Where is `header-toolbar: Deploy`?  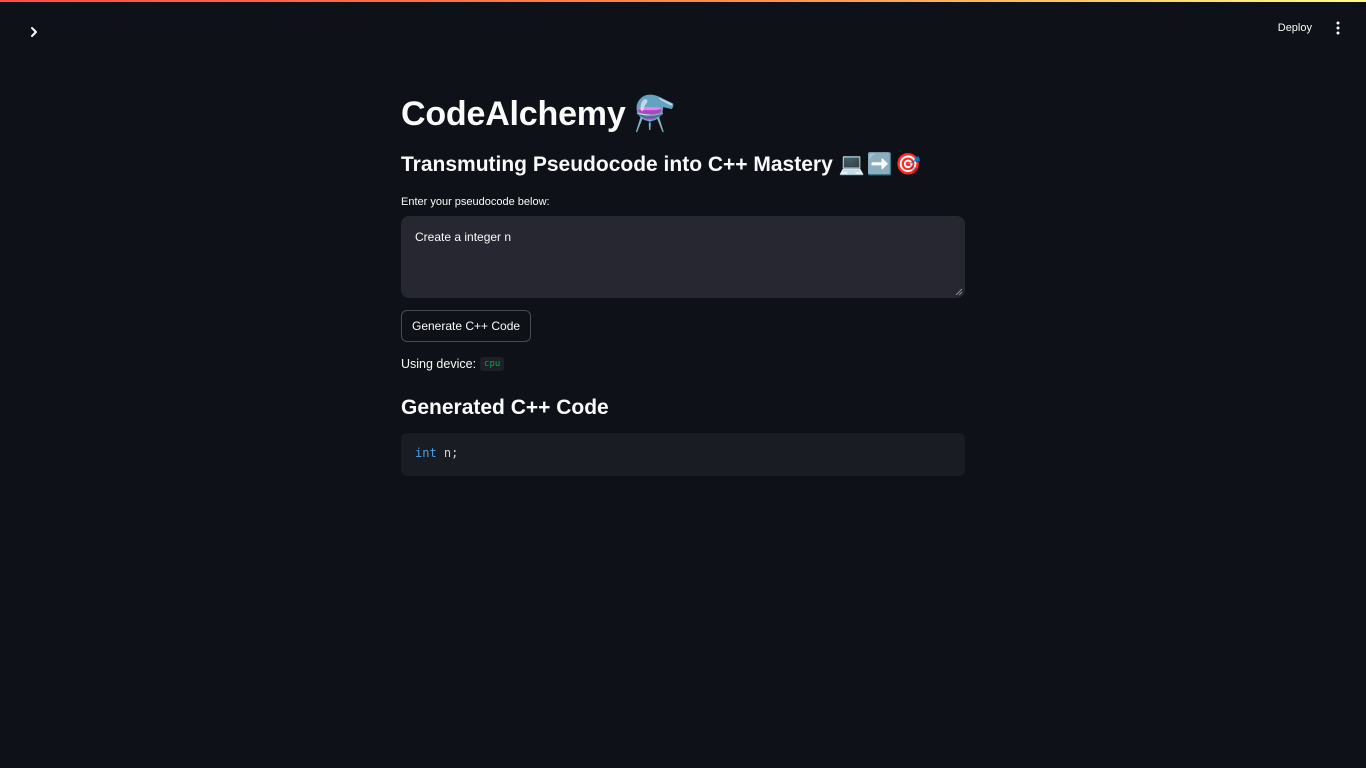 header-toolbar: Deploy is located at coordinates (1312, 28).